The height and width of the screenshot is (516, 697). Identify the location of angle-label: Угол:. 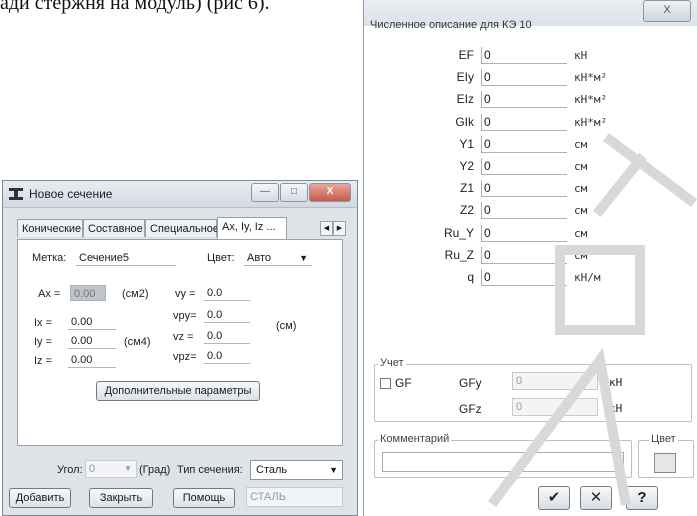
(70, 470).